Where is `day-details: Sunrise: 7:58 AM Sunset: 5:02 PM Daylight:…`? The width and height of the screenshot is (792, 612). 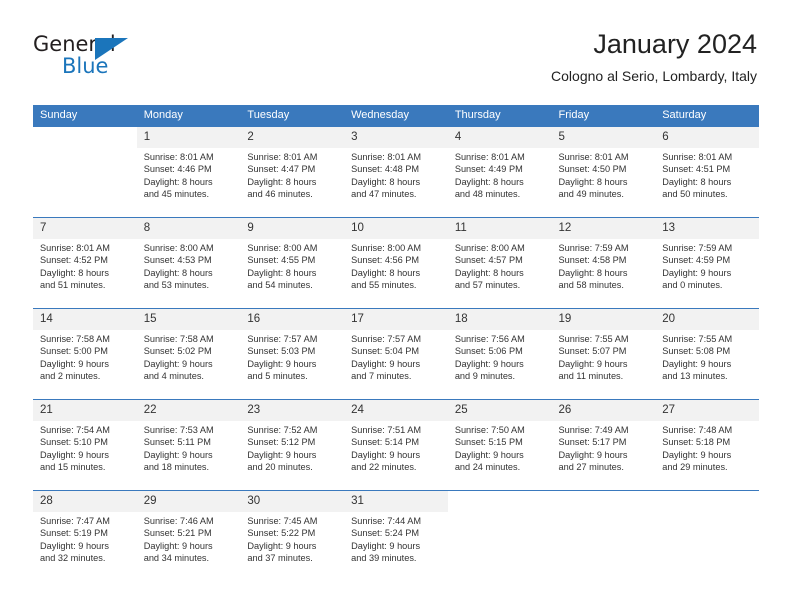
day-details: Sunrise: 7:58 AM Sunset: 5:02 PM Daylight:… is located at coordinates (189, 356).